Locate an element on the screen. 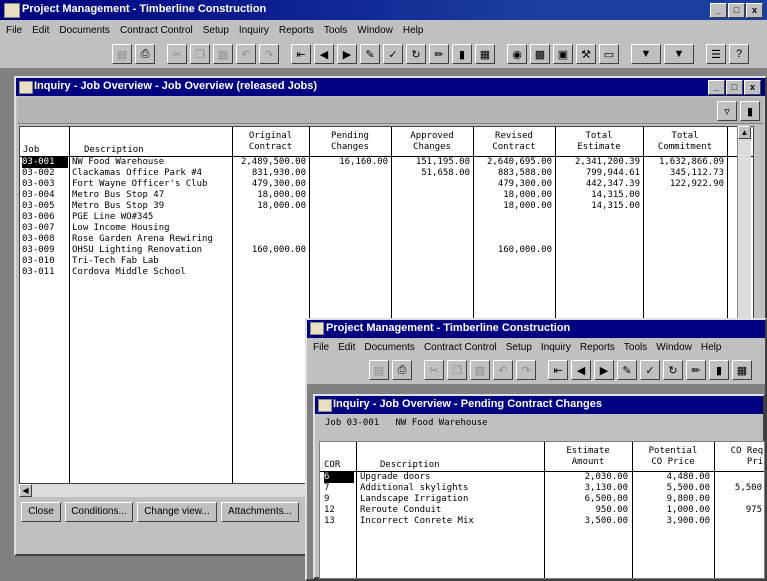 Image resolution: width=767 pixels, height=581 pixels. menu2-contract-control: Contract Control is located at coordinates (460, 347).